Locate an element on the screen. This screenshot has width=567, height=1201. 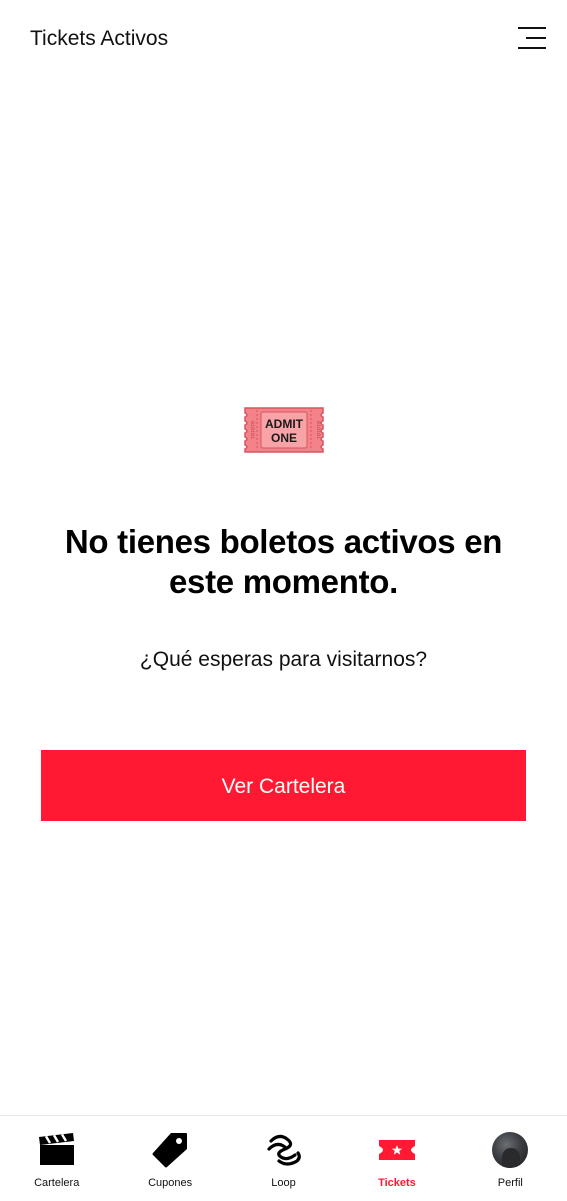
admit-one-ticket-icon: ADMIT ONE 010101 010101 is located at coordinates (283, 430).